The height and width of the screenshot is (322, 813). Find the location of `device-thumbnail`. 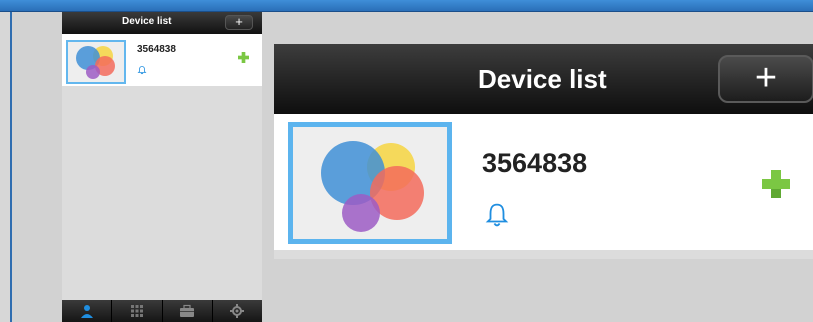

device-thumbnail is located at coordinates (96, 62).